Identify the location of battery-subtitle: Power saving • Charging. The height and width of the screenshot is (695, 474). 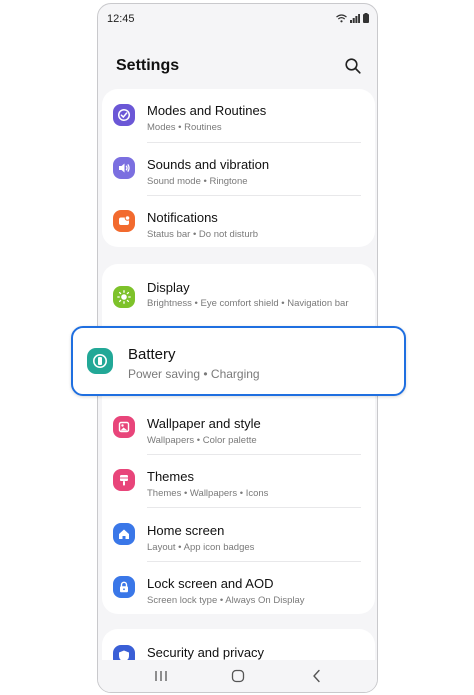
(194, 374).